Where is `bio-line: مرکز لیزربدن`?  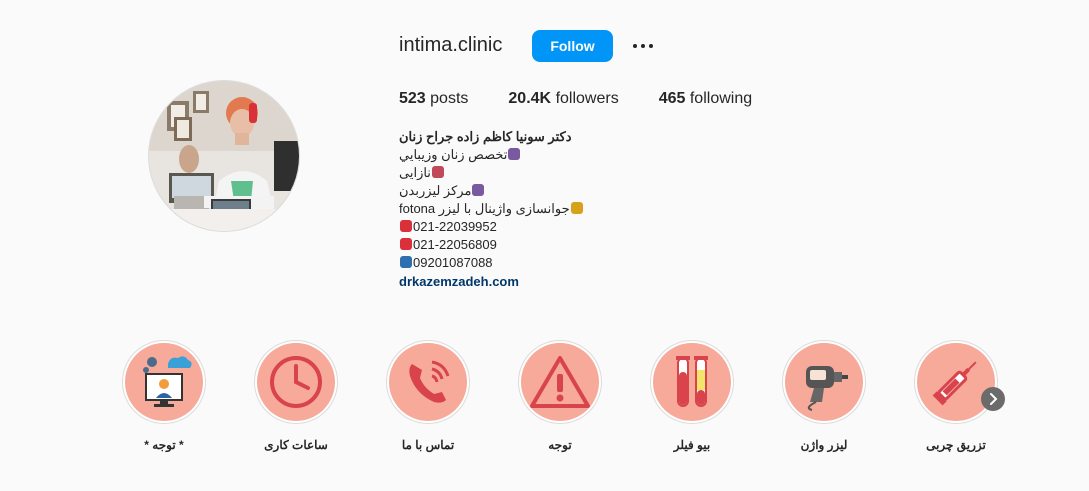 bio-line: مرکز لیزربدن is located at coordinates (499, 191).